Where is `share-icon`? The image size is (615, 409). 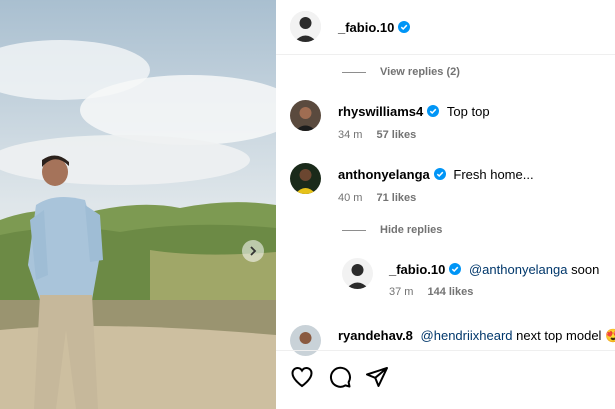
share-icon is located at coordinates (377, 377).